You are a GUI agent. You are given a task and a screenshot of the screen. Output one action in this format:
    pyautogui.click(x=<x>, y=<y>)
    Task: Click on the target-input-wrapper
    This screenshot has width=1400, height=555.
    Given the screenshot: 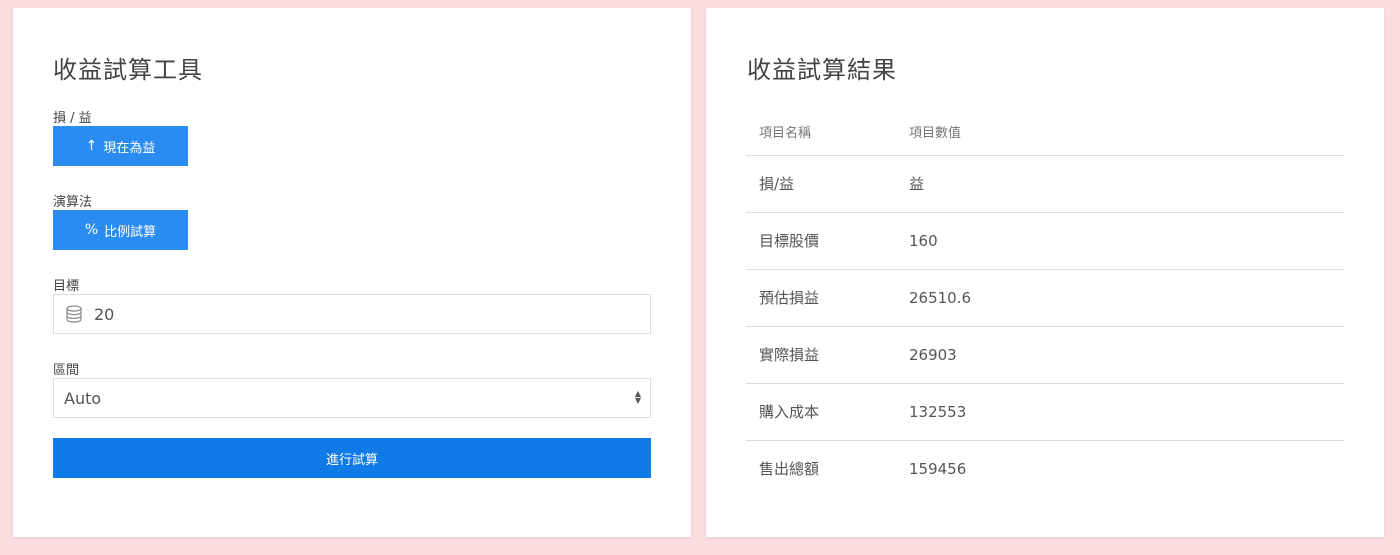 What is the action you would take?
    pyautogui.click(x=352, y=314)
    